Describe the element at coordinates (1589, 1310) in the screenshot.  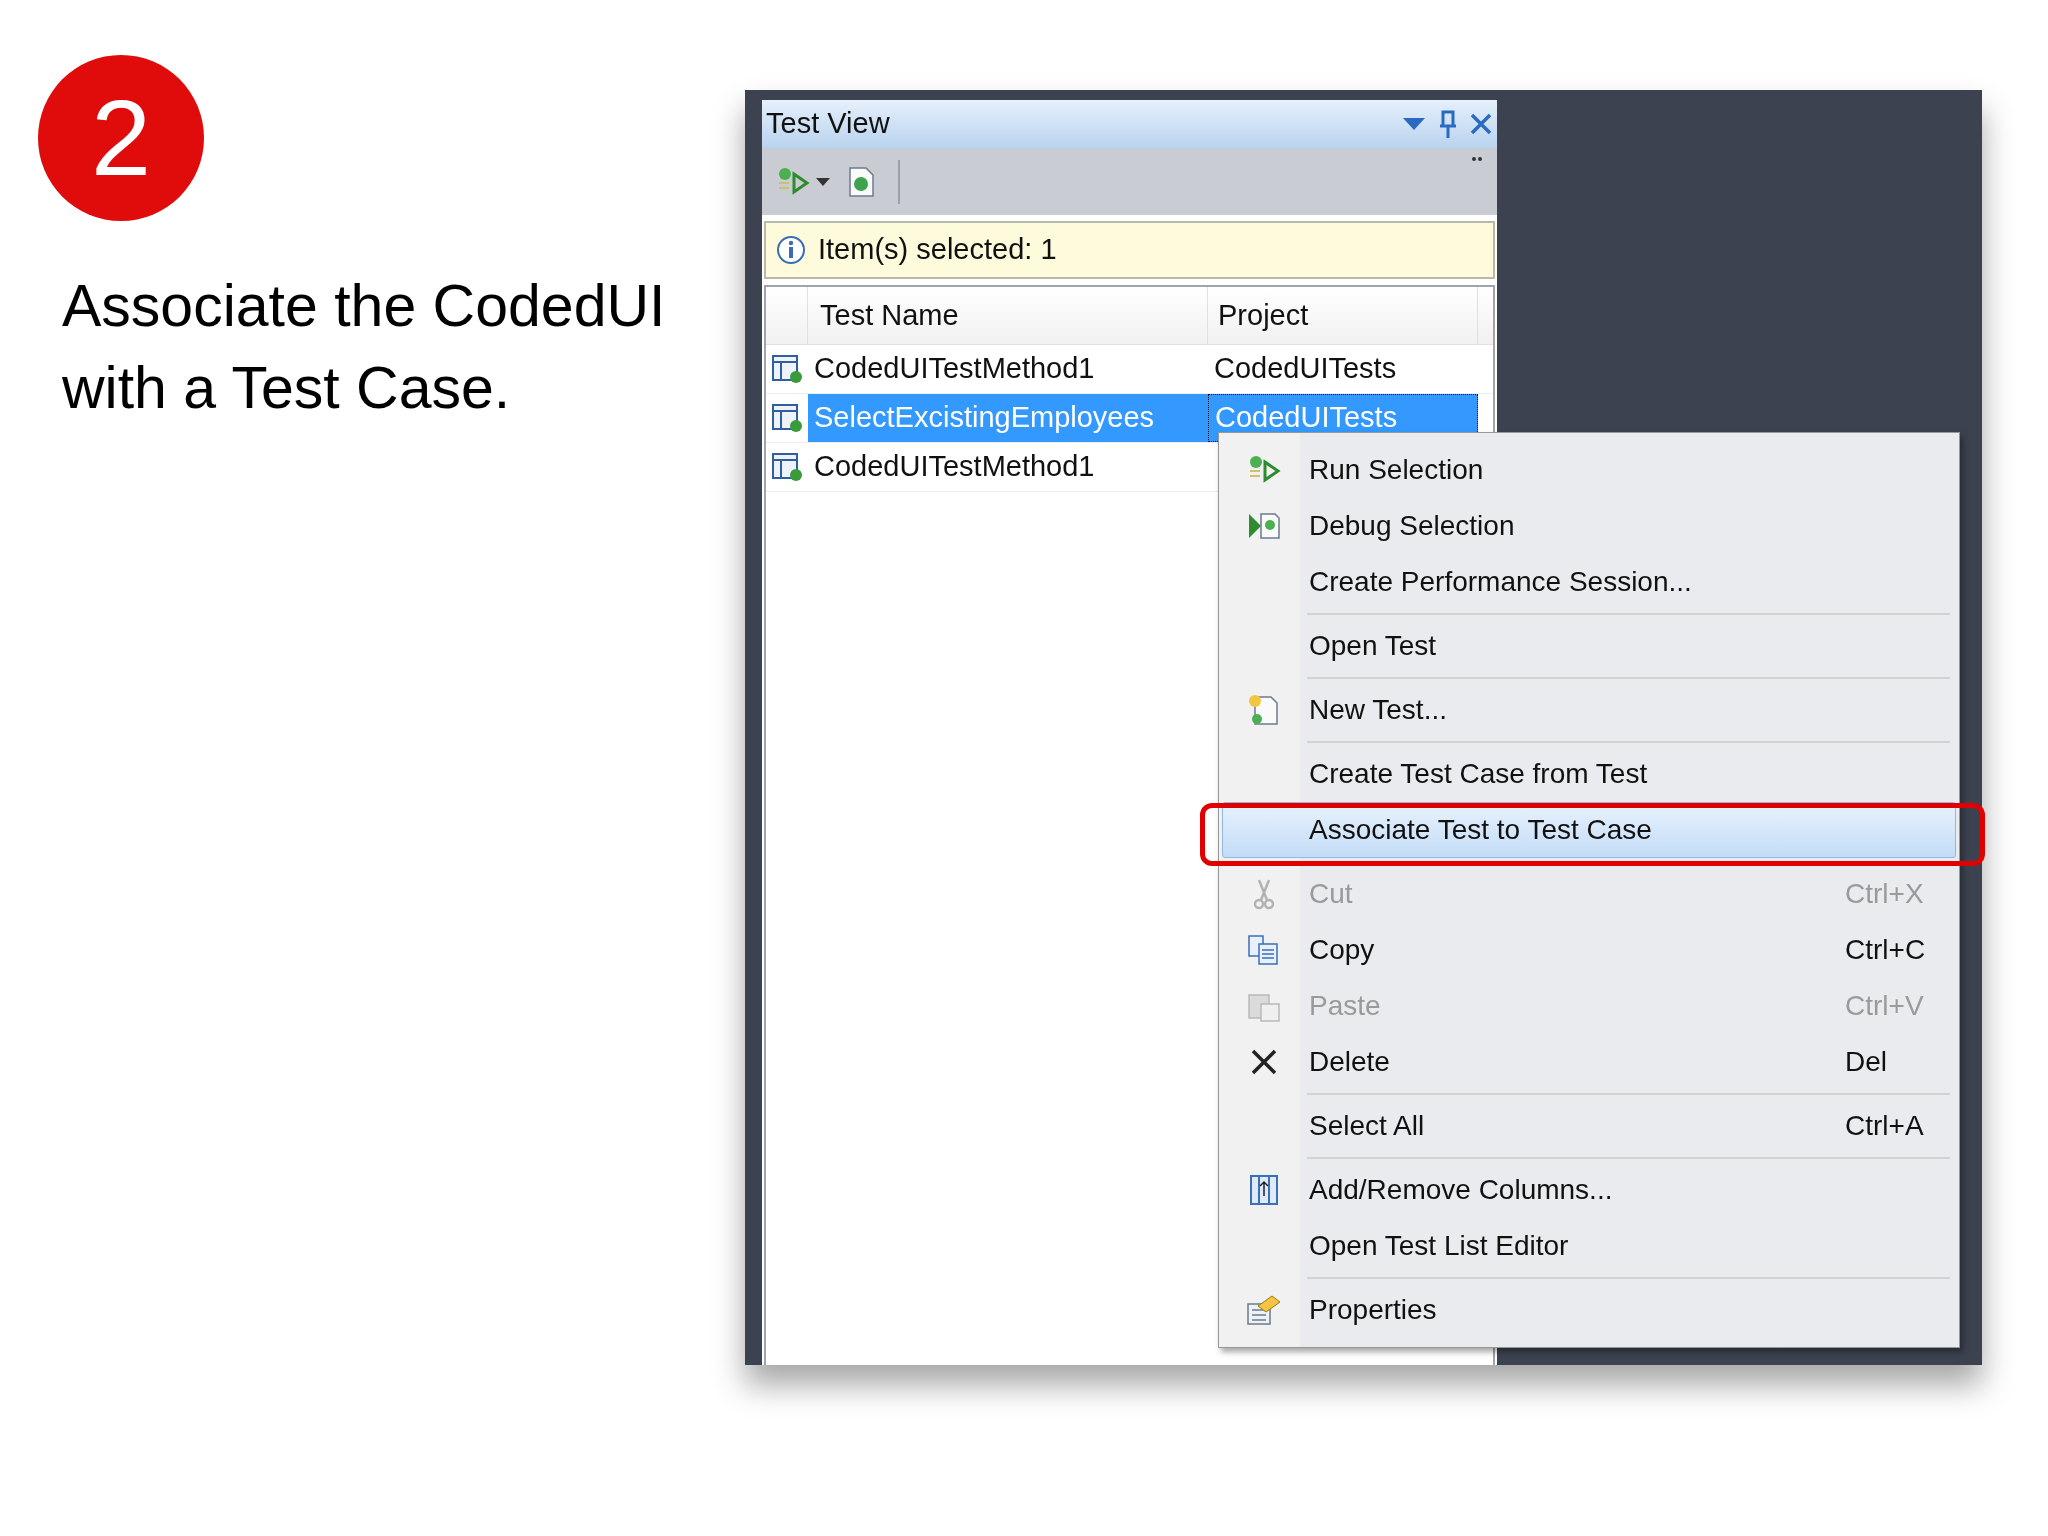
I see `menu-item: Properties` at that location.